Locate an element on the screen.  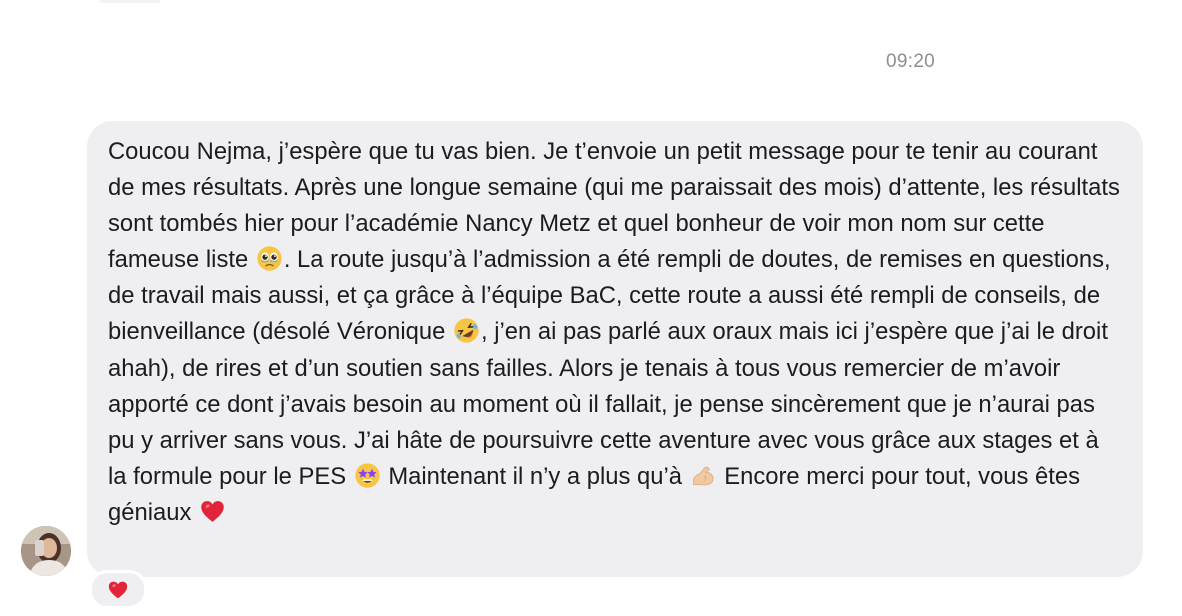
message-text-part: Maintenant il n’y a plus qu’à is located at coordinates (535, 476).